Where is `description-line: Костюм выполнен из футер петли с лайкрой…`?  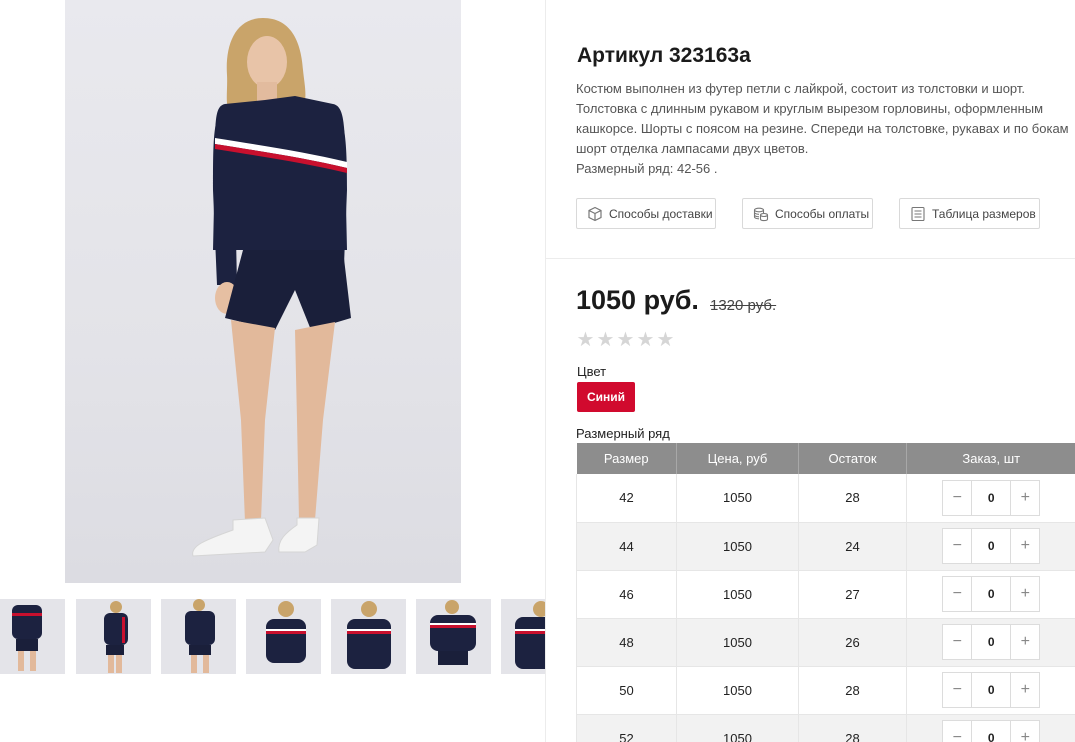 description-line: Костюм выполнен из футер петли с лайкрой… is located at coordinates (801, 88).